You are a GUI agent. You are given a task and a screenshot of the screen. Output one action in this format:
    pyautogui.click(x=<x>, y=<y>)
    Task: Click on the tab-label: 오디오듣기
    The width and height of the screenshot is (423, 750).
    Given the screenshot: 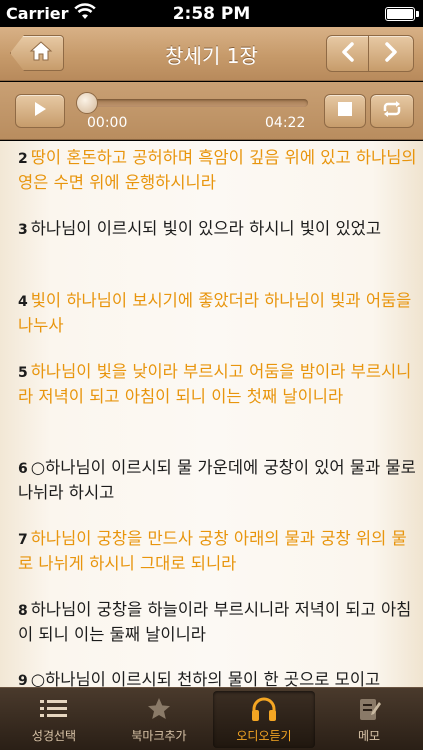 What is the action you would take?
    pyautogui.click(x=264, y=736)
    